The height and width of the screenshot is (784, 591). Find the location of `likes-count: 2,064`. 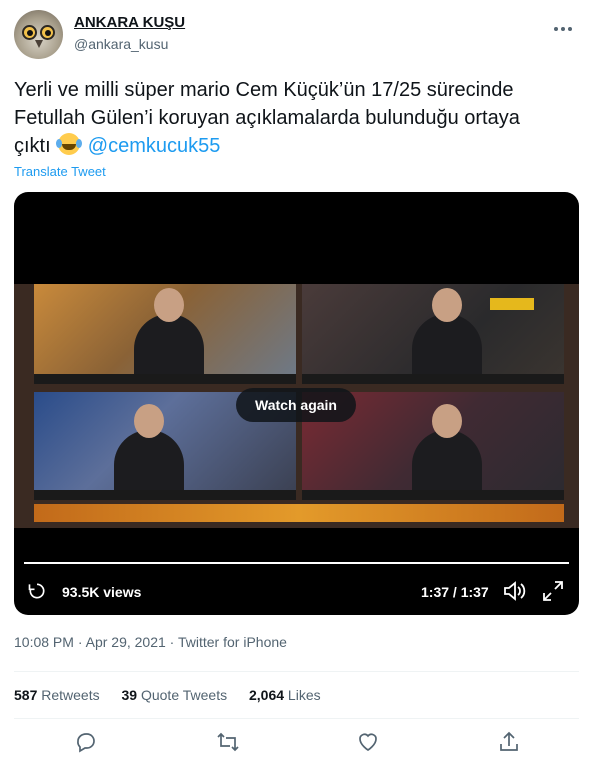

likes-count: 2,064 is located at coordinates (266, 695).